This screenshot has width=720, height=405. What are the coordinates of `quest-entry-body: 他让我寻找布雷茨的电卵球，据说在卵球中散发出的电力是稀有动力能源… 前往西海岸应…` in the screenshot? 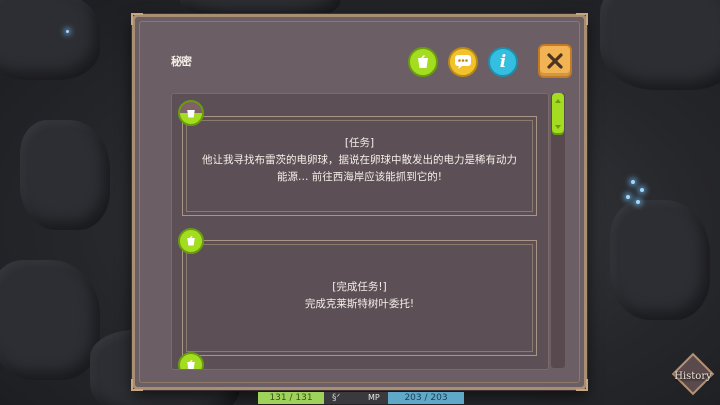 It's located at (359, 168).